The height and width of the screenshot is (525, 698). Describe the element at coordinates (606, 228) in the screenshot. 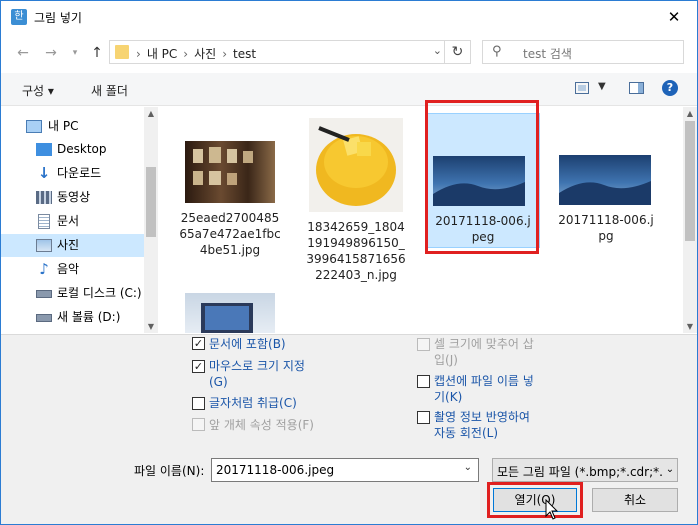

I see `file-name: 20171118-006.j pg` at that location.